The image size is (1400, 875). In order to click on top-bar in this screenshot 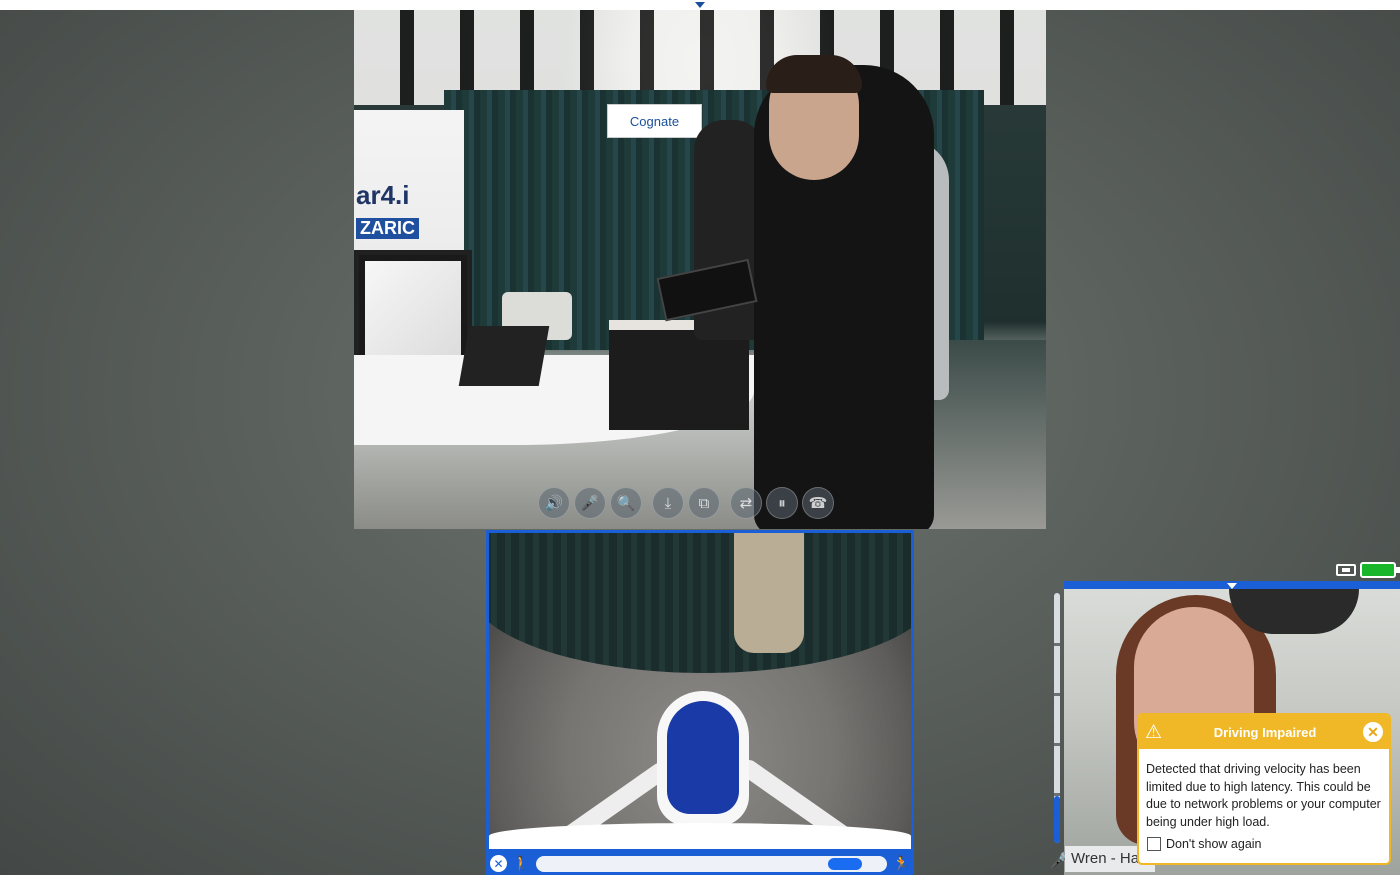, I will do `click(700, 5)`.